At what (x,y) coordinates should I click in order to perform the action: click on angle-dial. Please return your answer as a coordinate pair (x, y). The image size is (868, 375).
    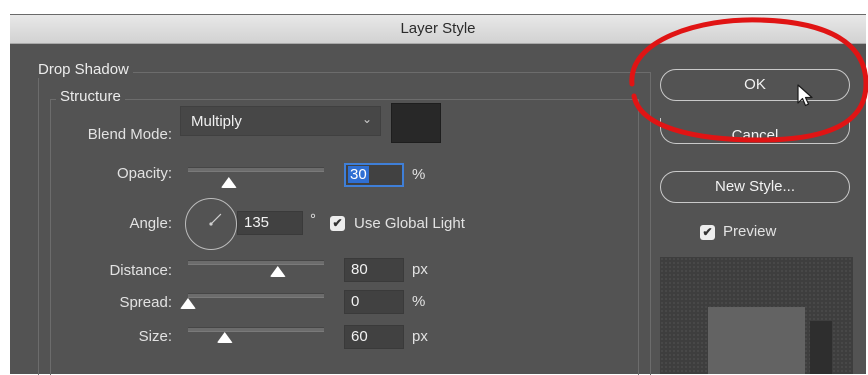
    Looking at the image, I should click on (211, 224).